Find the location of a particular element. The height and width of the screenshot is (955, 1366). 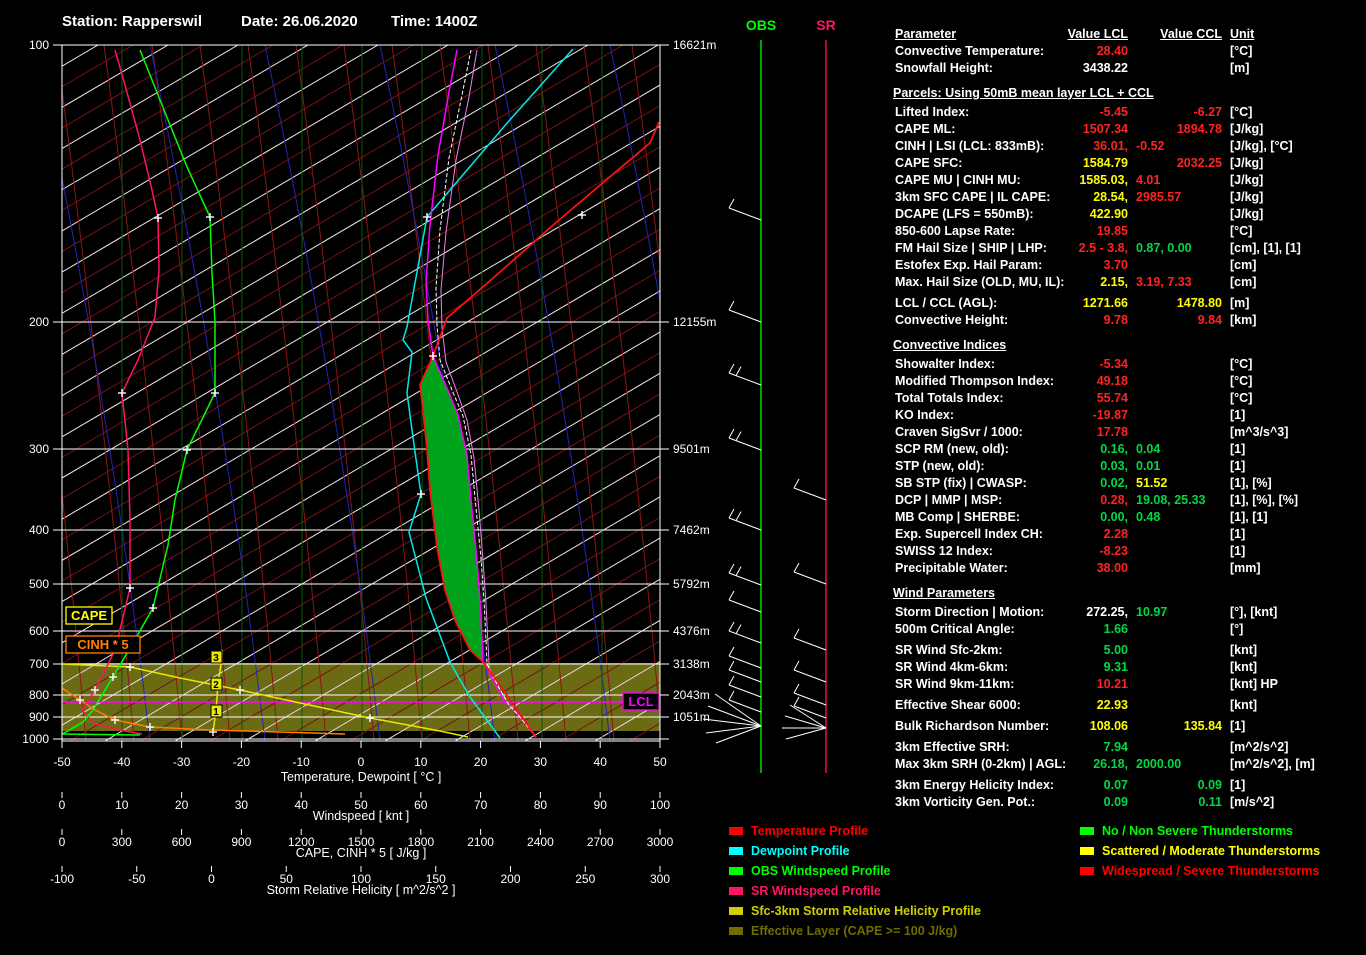

pressure-tick-label: 600 is located at coordinates (39, 631).